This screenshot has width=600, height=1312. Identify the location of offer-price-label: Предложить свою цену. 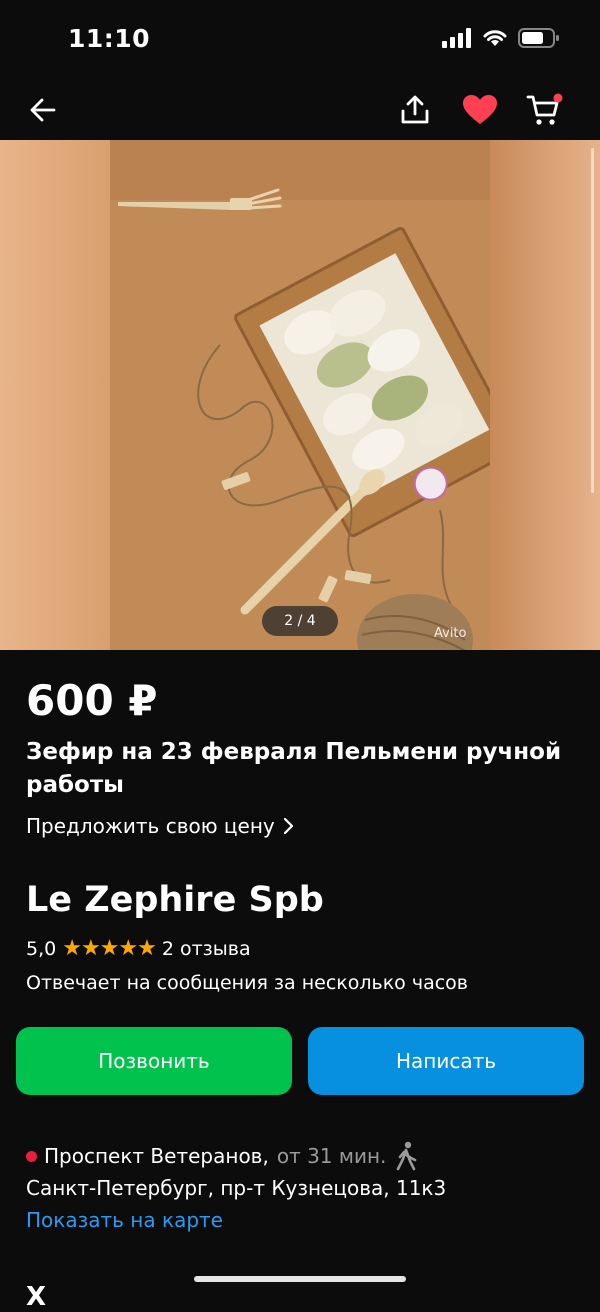
(150, 826).